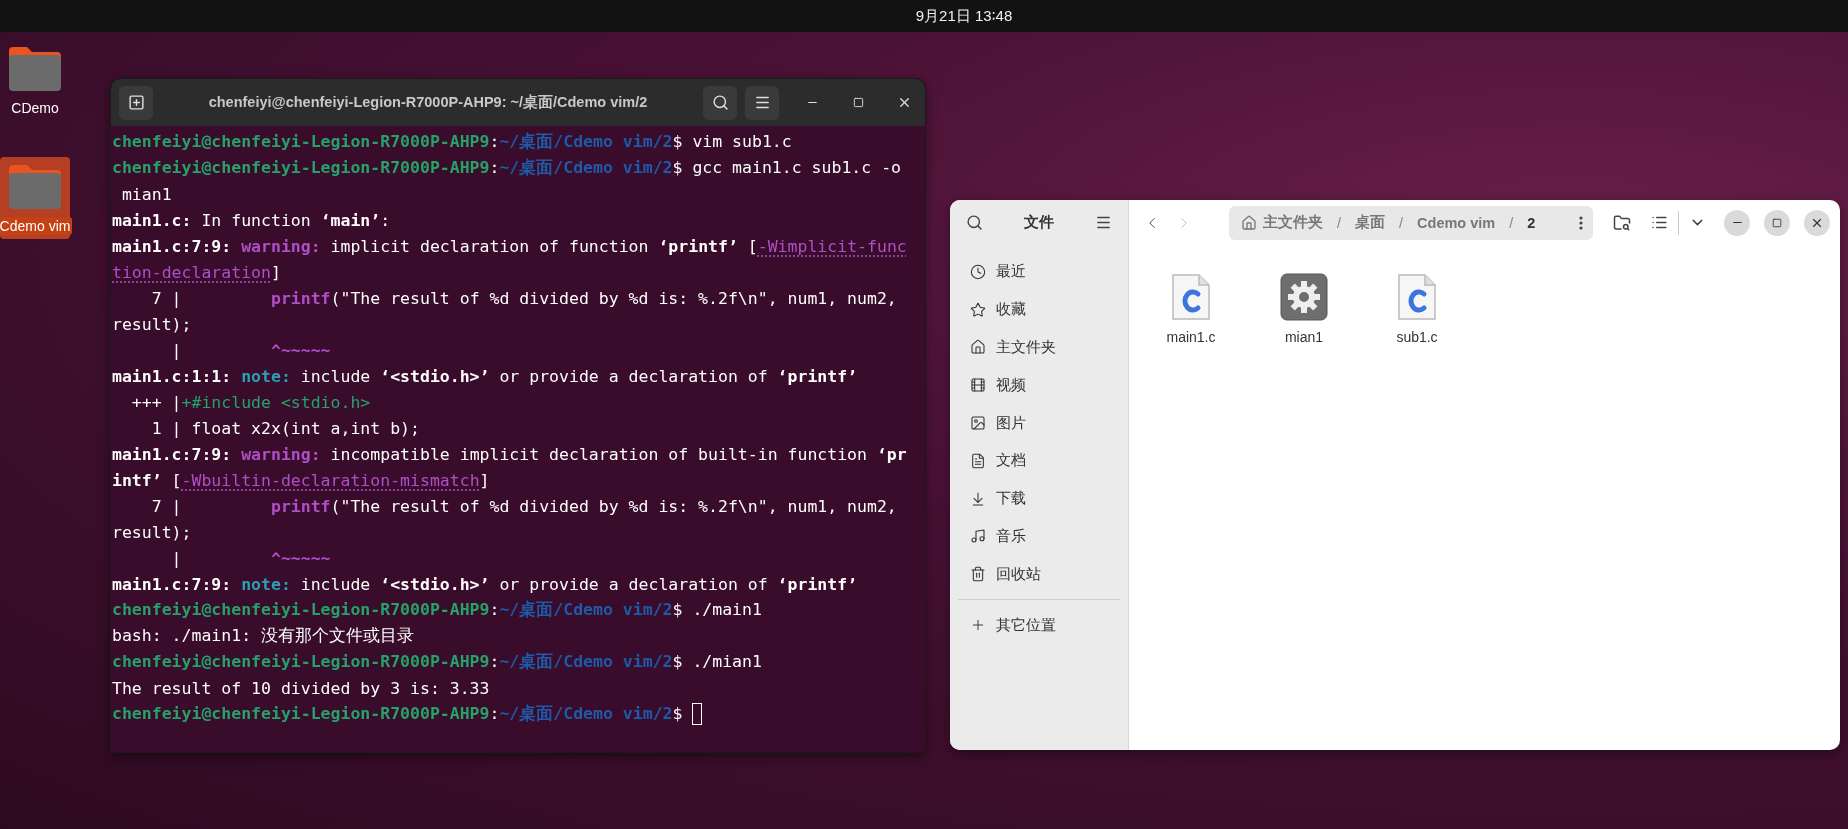 The image size is (1848, 829). What do you see at coordinates (509, 246) in the screenshot?
I see `terminal-line: main1.c:7:9: warning: implicit declaration of function ‘printf’ [-Wimplicit-func` at bounding box center [509, 246].